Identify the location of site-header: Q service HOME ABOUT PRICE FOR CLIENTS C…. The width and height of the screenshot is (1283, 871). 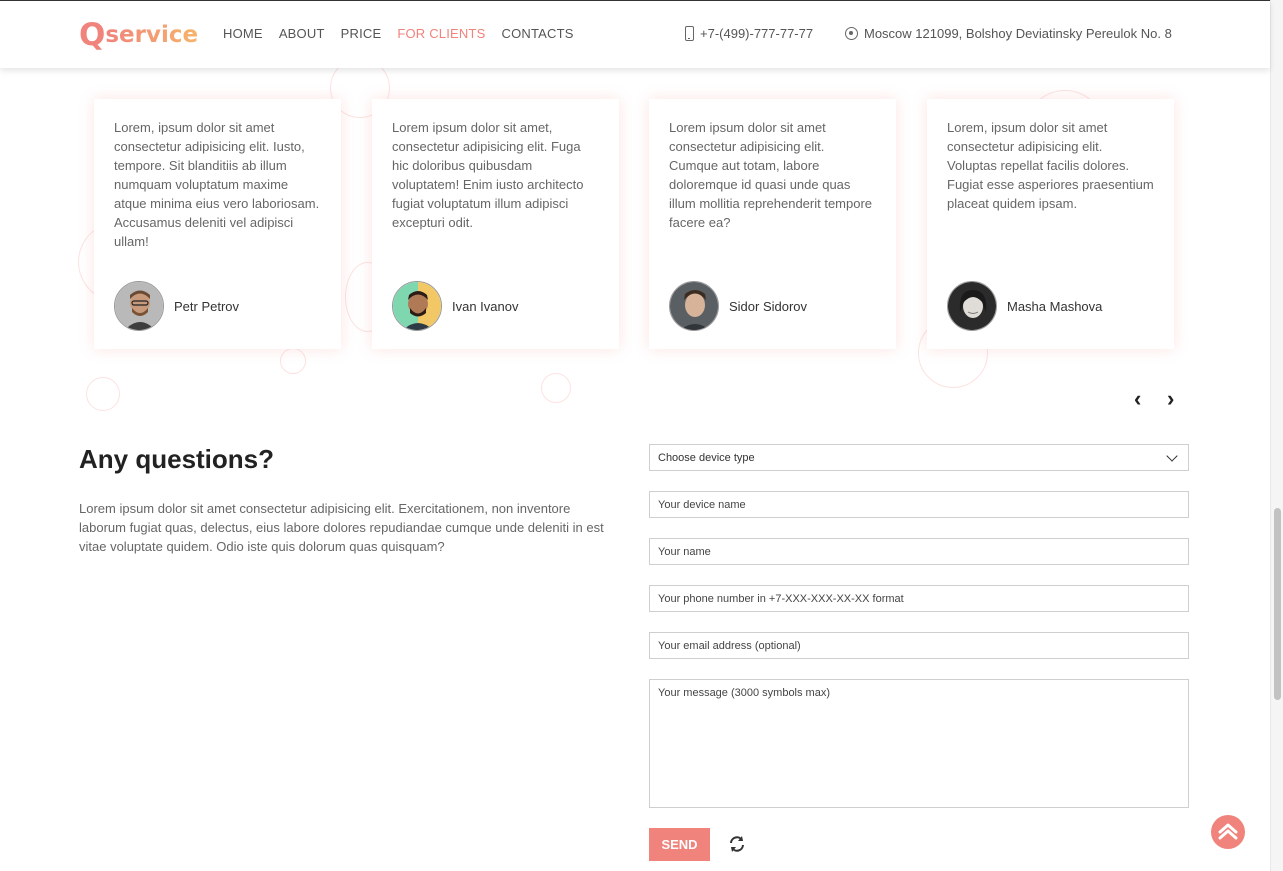
(635, 34).